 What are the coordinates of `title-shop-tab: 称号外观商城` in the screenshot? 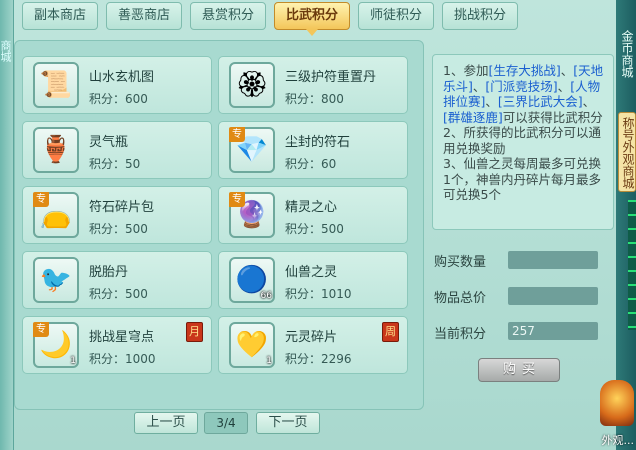 It's located at (627, 152).